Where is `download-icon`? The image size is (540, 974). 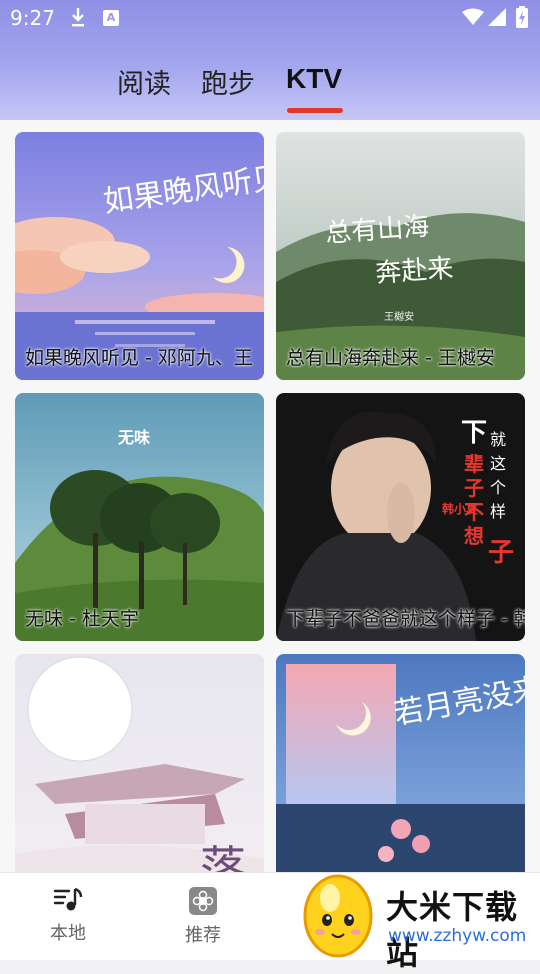
download-icon is located at coordinates (78, 17).